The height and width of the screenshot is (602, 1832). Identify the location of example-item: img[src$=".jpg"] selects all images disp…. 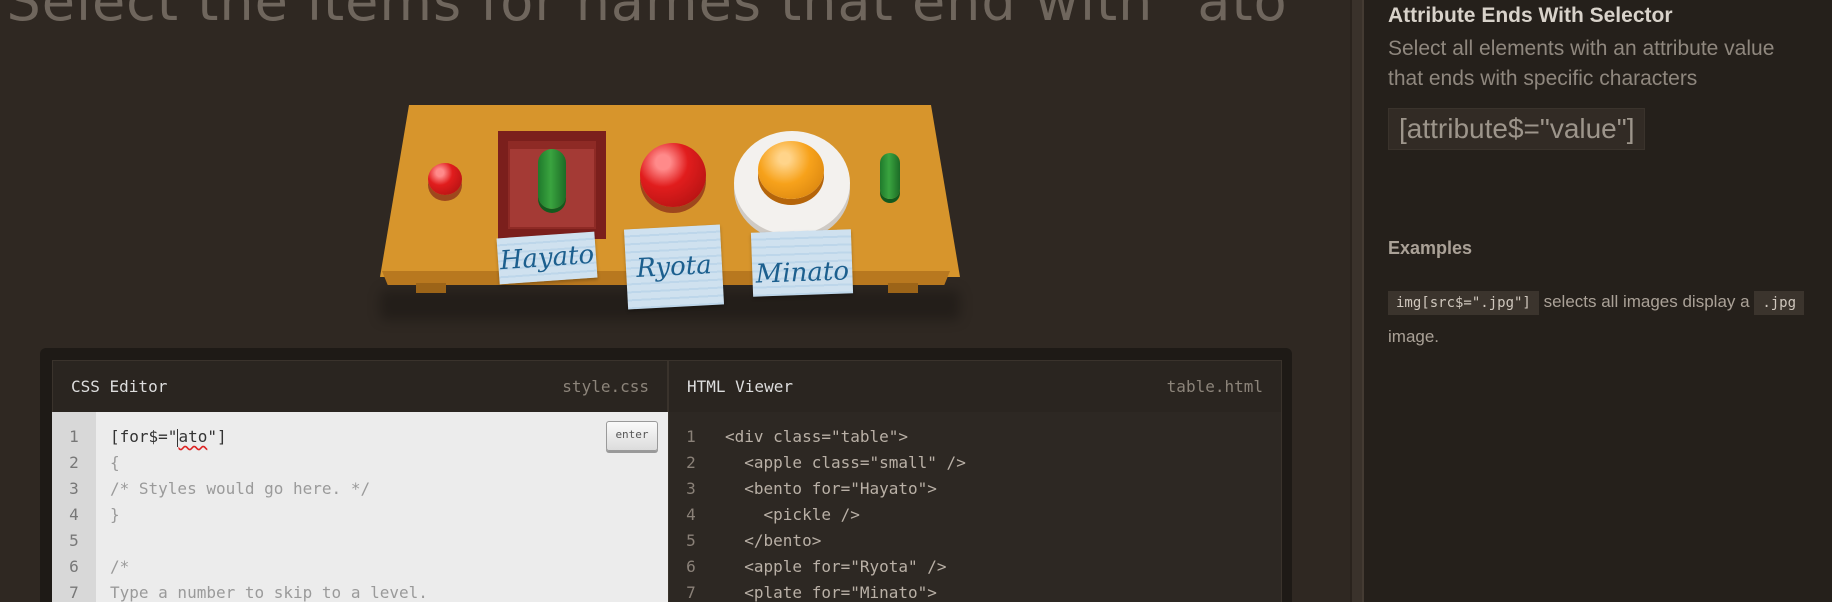
(1603, 319).